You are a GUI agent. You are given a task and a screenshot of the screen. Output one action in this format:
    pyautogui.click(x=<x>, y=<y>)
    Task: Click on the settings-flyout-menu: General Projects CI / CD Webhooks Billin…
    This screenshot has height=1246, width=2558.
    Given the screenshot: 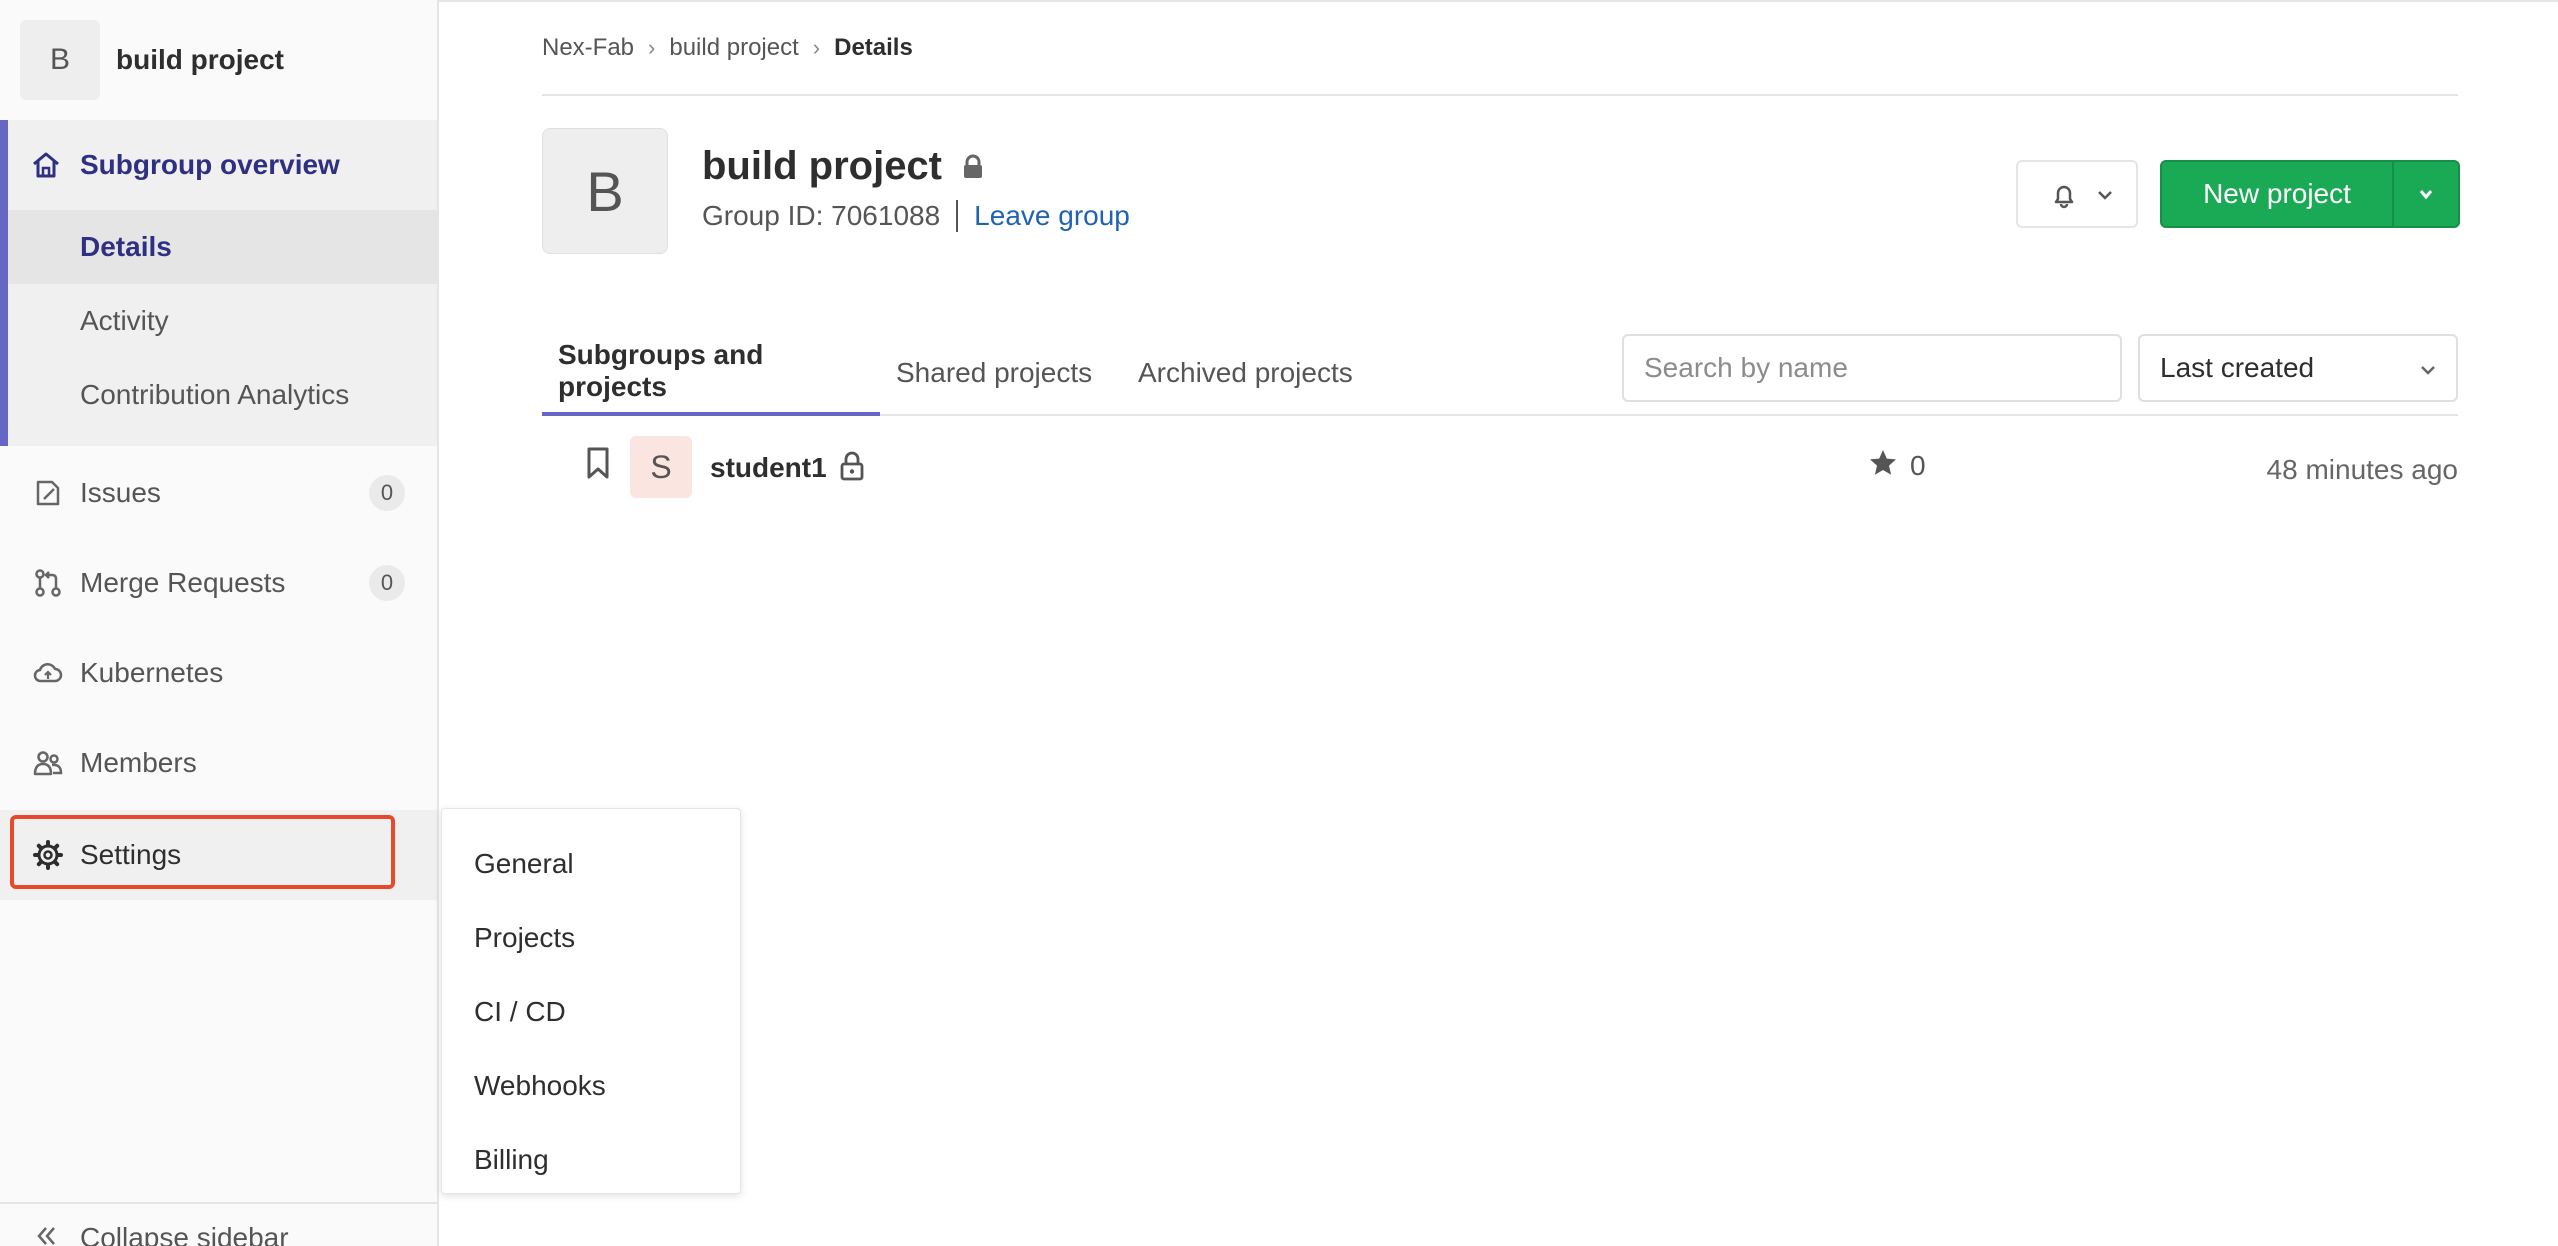 What is the action you would take?
    pyautogui.click(x=591, y=1001)
    